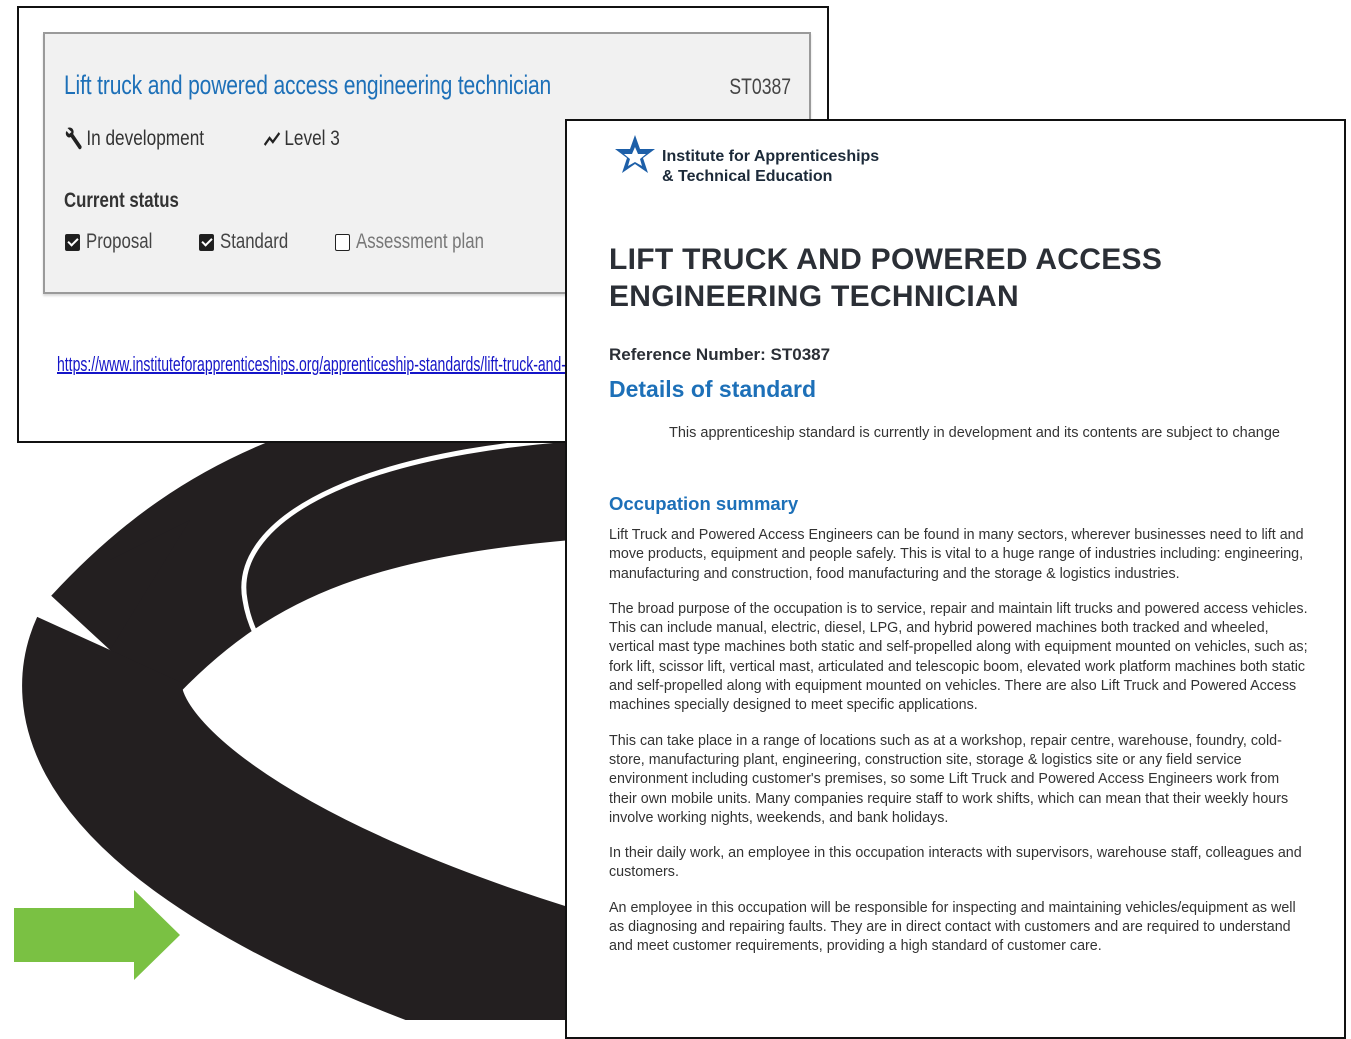 The height and width of the screenshot is (1039, 1351). Describe the element at coordinates (747, 176) in the screenshot. I see `org-line-2: & Technical Education` at that location.